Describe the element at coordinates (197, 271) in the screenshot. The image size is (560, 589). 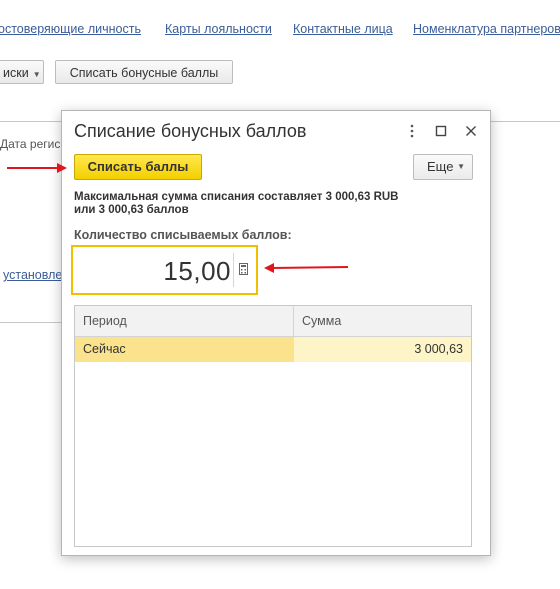
I see `points-input-value: 15,00` at that location.